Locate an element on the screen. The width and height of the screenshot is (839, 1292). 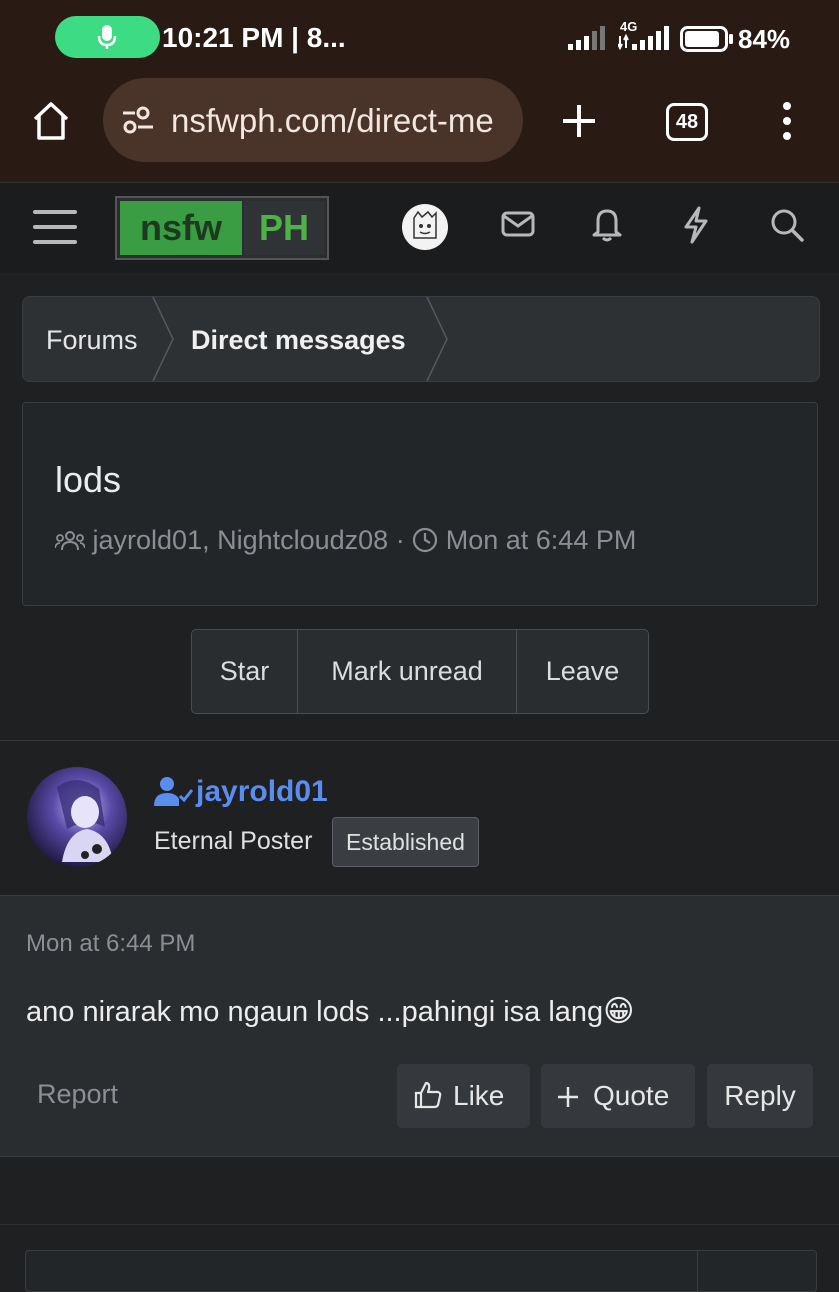
home-icon is located at coordinates (51, 121).